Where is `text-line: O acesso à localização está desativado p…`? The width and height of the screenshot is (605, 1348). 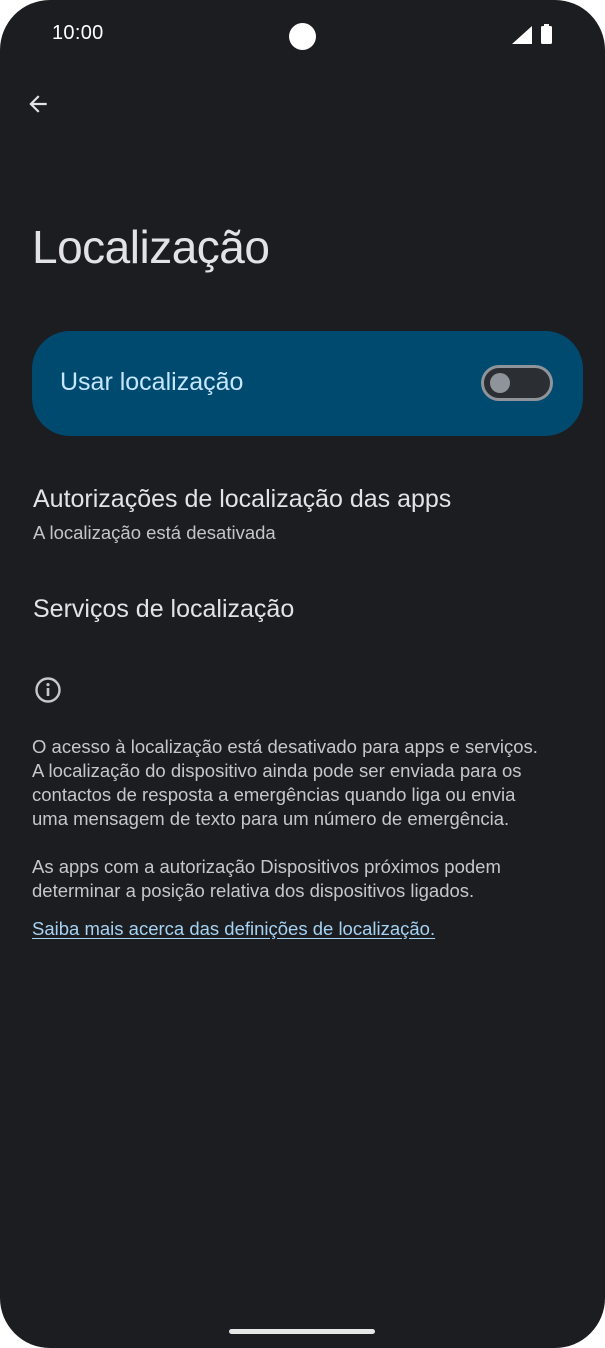
text-line: O acesso à localização está desativado p… is located at coordinates (285, 746).